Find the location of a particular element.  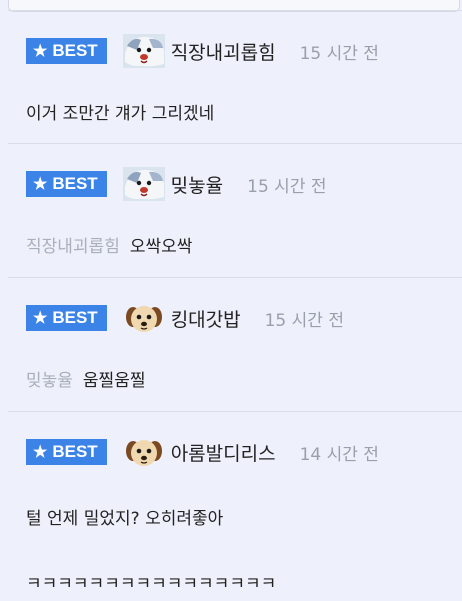

comment-nickname: 밎놓율 is located at coordinates (197, 184).